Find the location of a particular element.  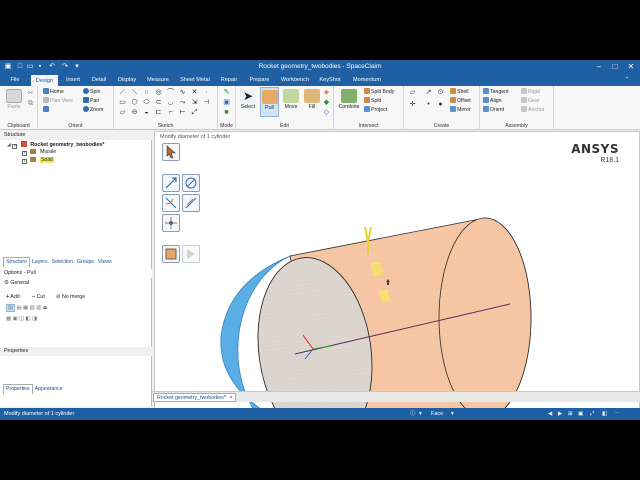

rect-3pt-icon: ▱ is located at coordinates (122, 112).